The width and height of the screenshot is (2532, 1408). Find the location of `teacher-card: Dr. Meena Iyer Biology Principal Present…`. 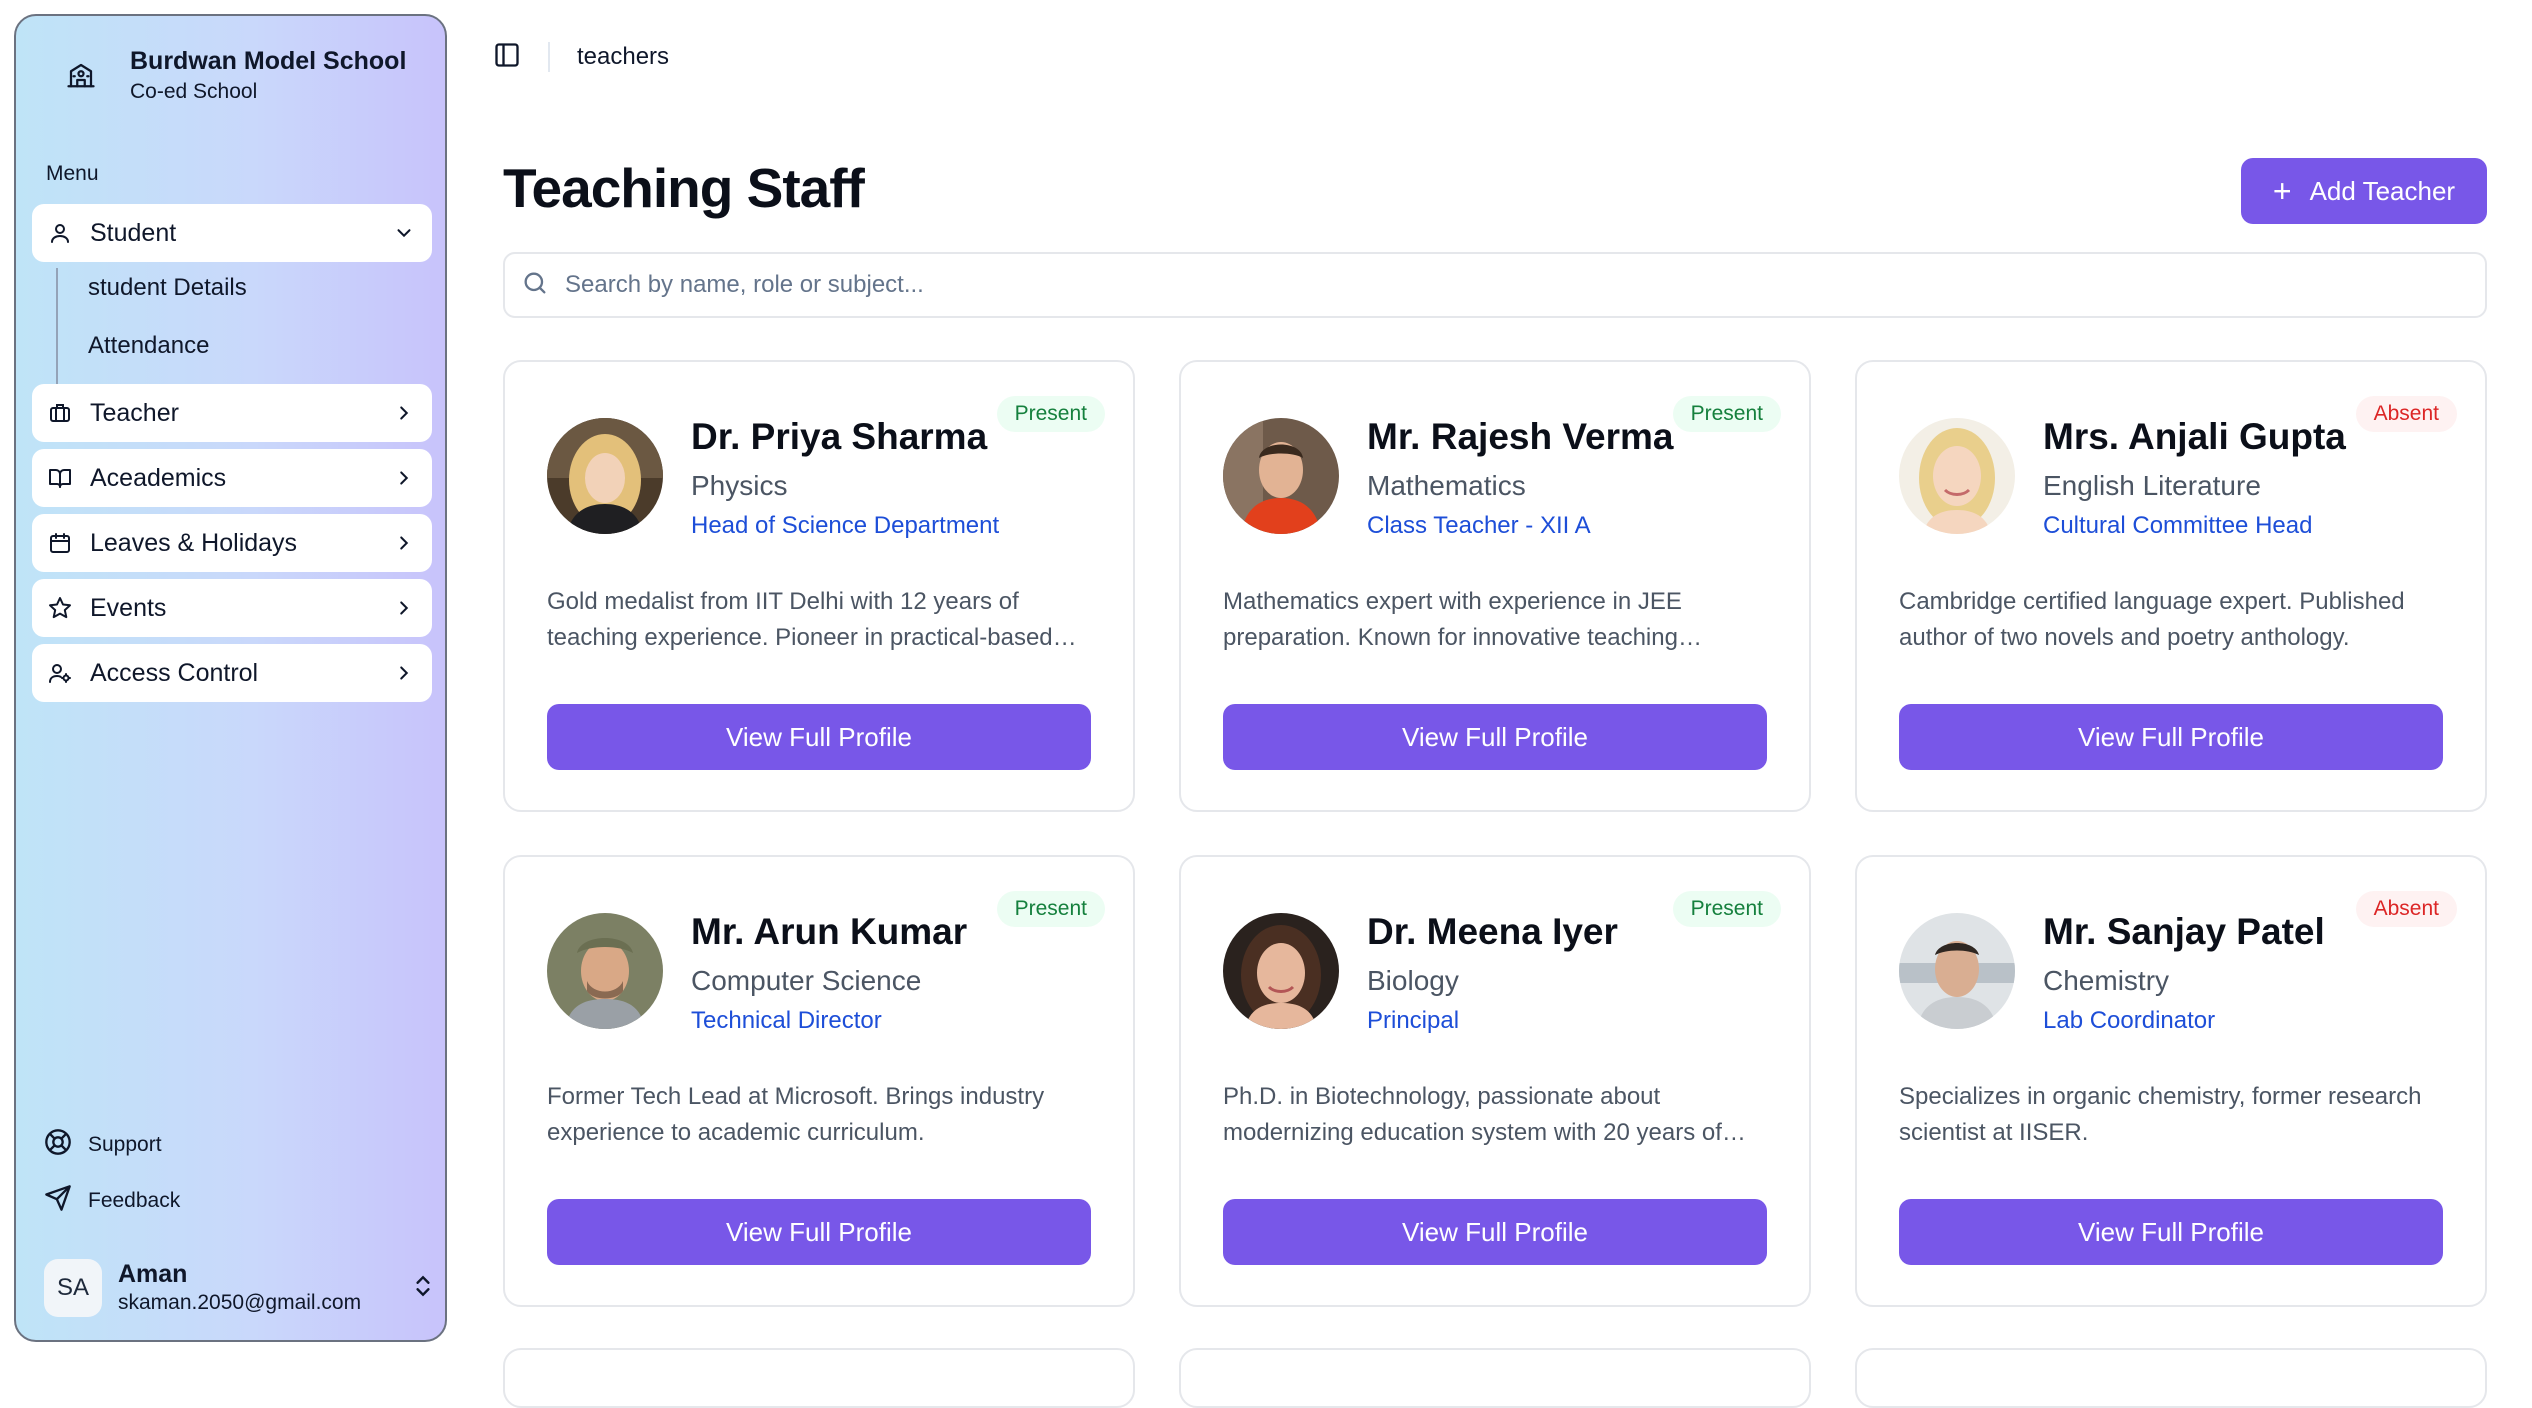

teacher-card: Dr. Meena Iyer Biology Principal Present… is located at coordinates (1495, 1081).